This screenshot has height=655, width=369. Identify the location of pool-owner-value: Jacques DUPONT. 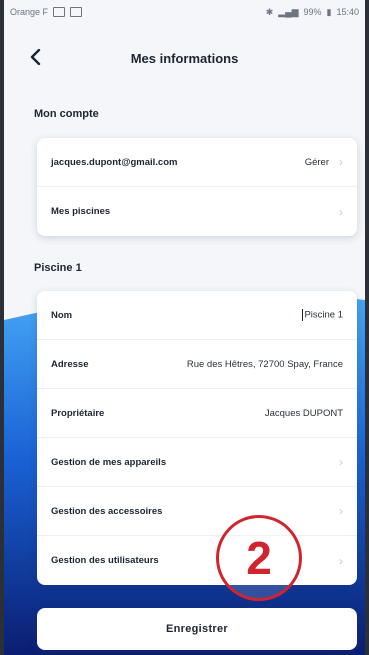
(304, 413).